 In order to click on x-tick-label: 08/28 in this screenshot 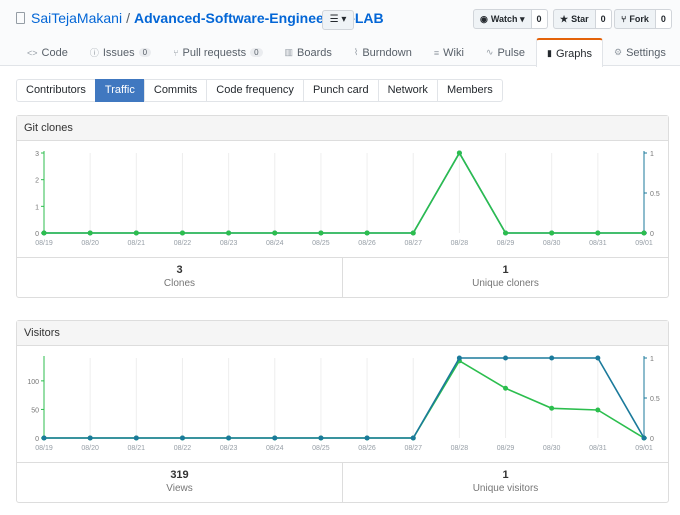, I will do `click(460, 448)`.